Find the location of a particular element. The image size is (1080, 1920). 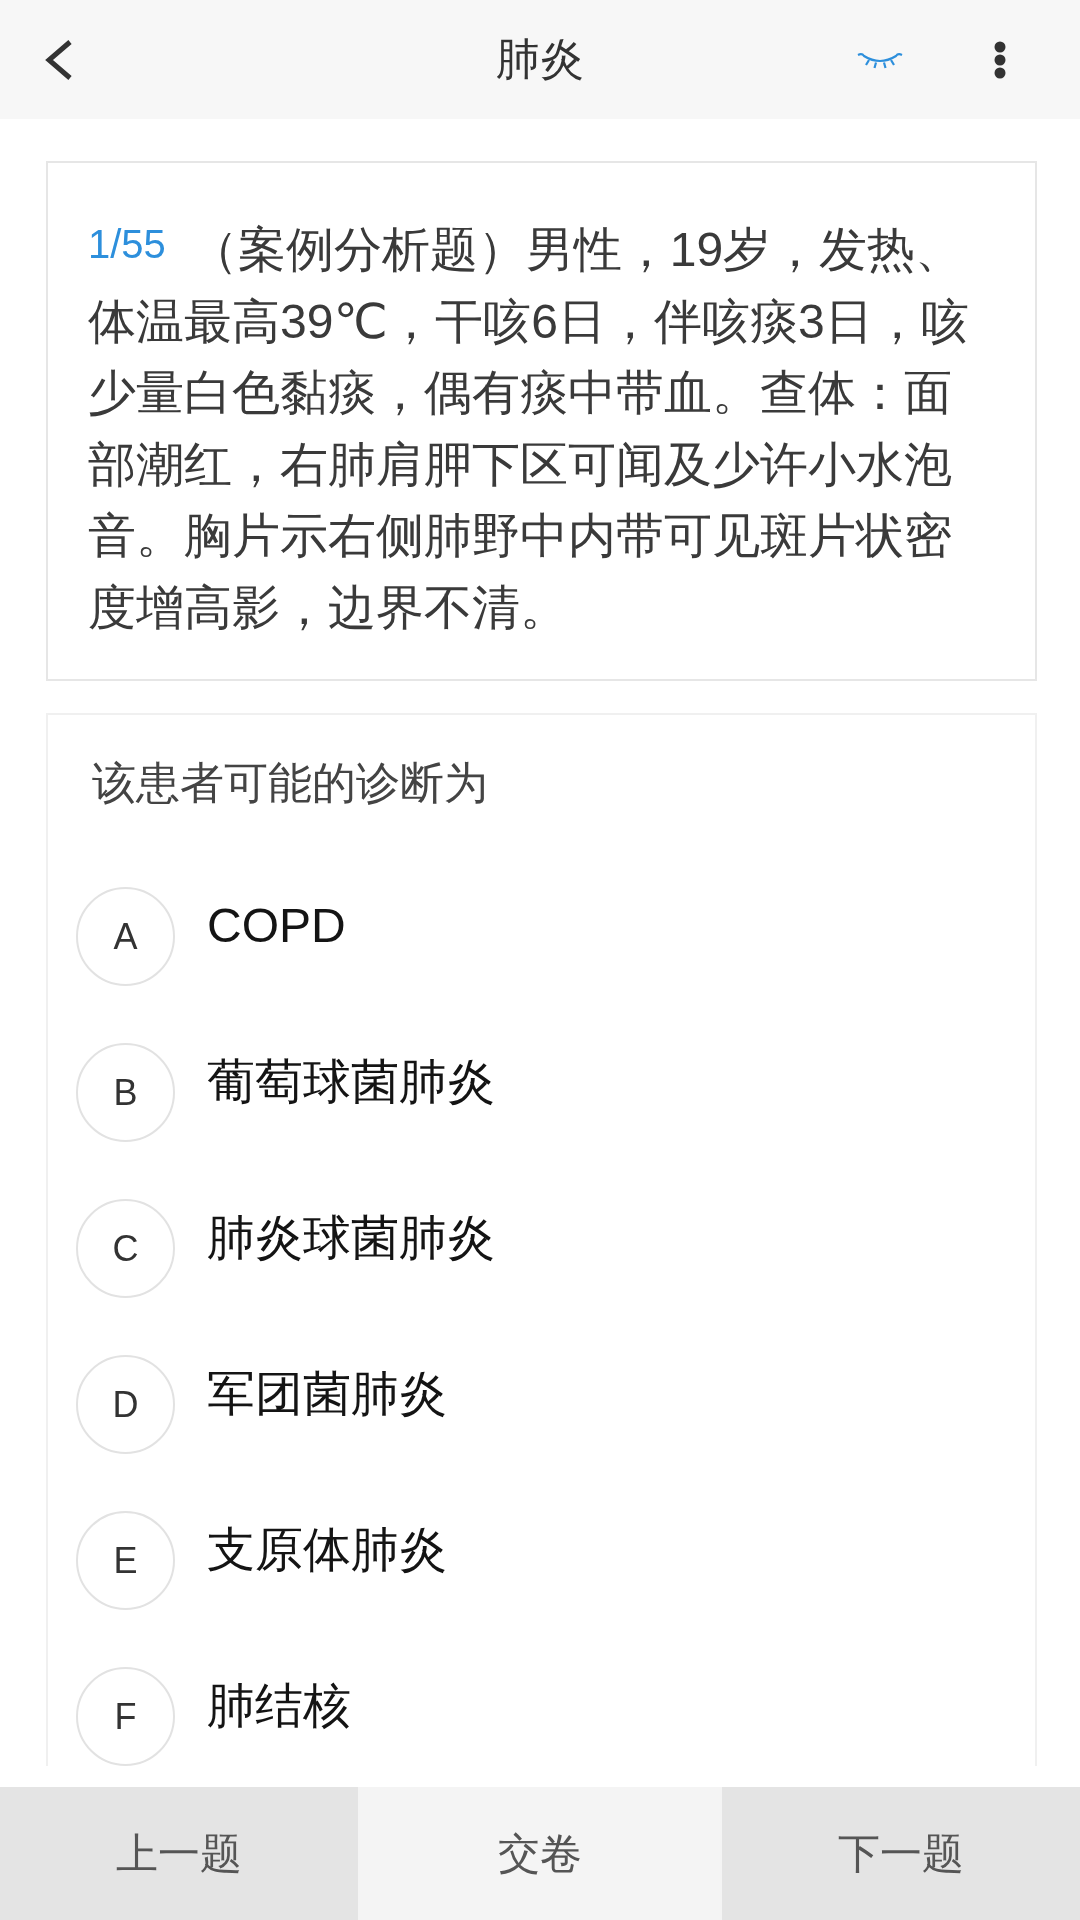

nav-button: 下一题 is located at coordinates (901, 1853).